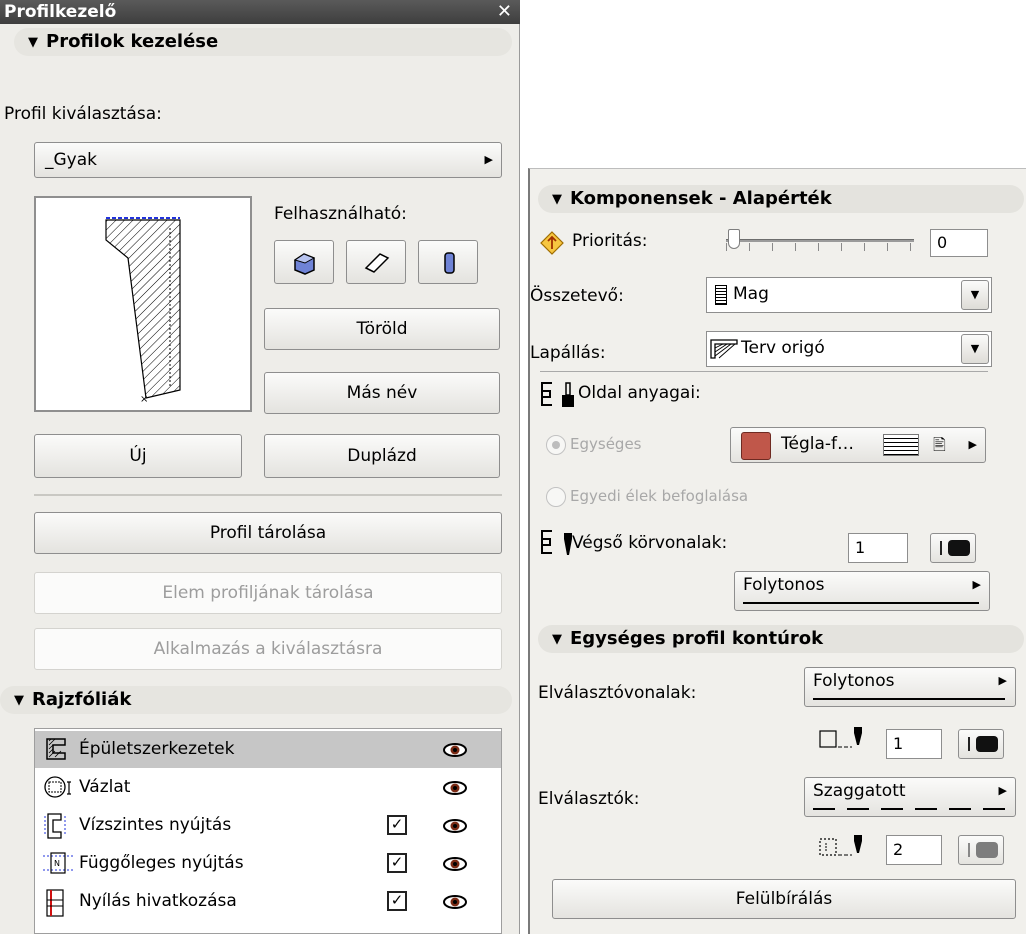 Image resolution: width=1026 pixels, height=934 pixels. What do you see at coordinates (56, 751) in the screenshot?
I see `structure-layer-icon` at bounding box center [56, 751].